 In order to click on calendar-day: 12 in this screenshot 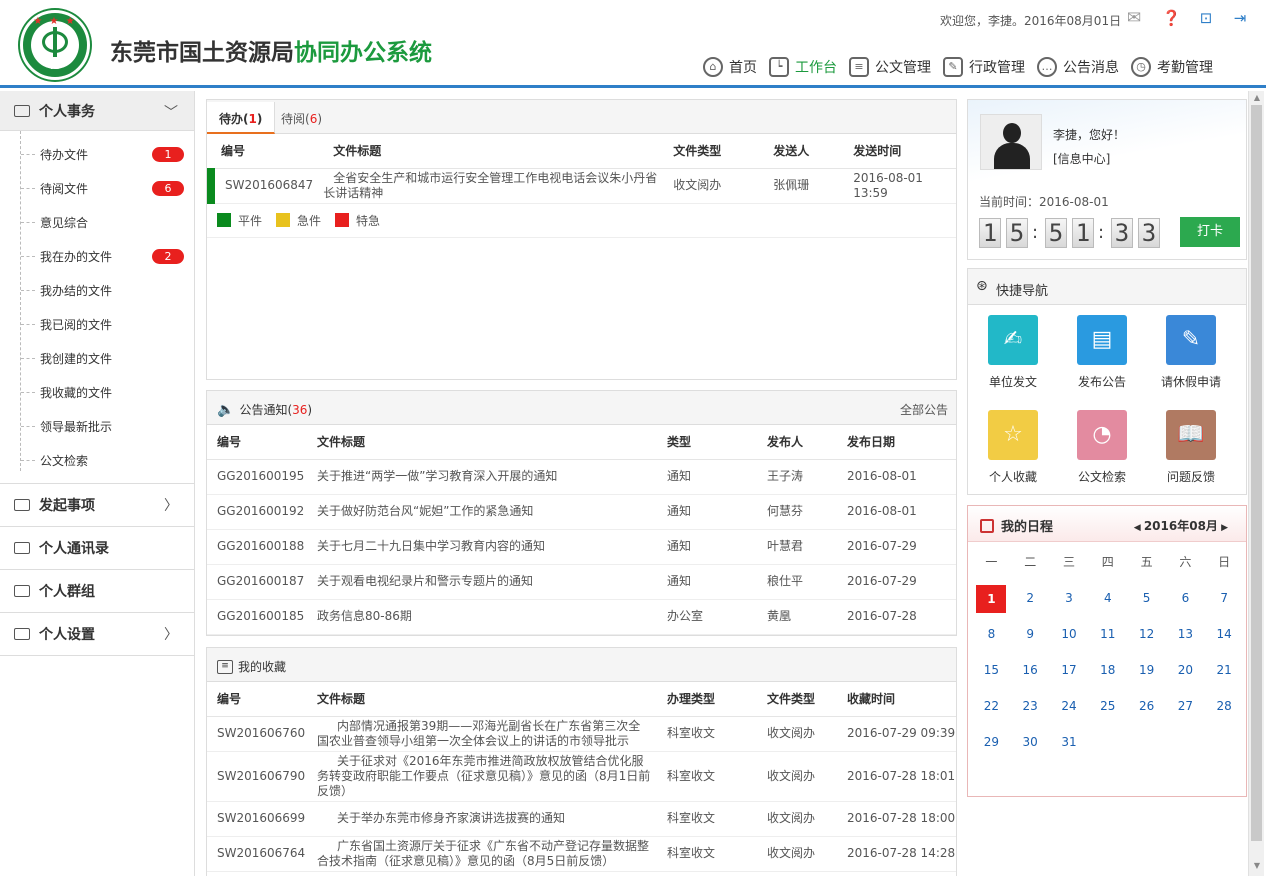, I will do `click(1146, 636)`.